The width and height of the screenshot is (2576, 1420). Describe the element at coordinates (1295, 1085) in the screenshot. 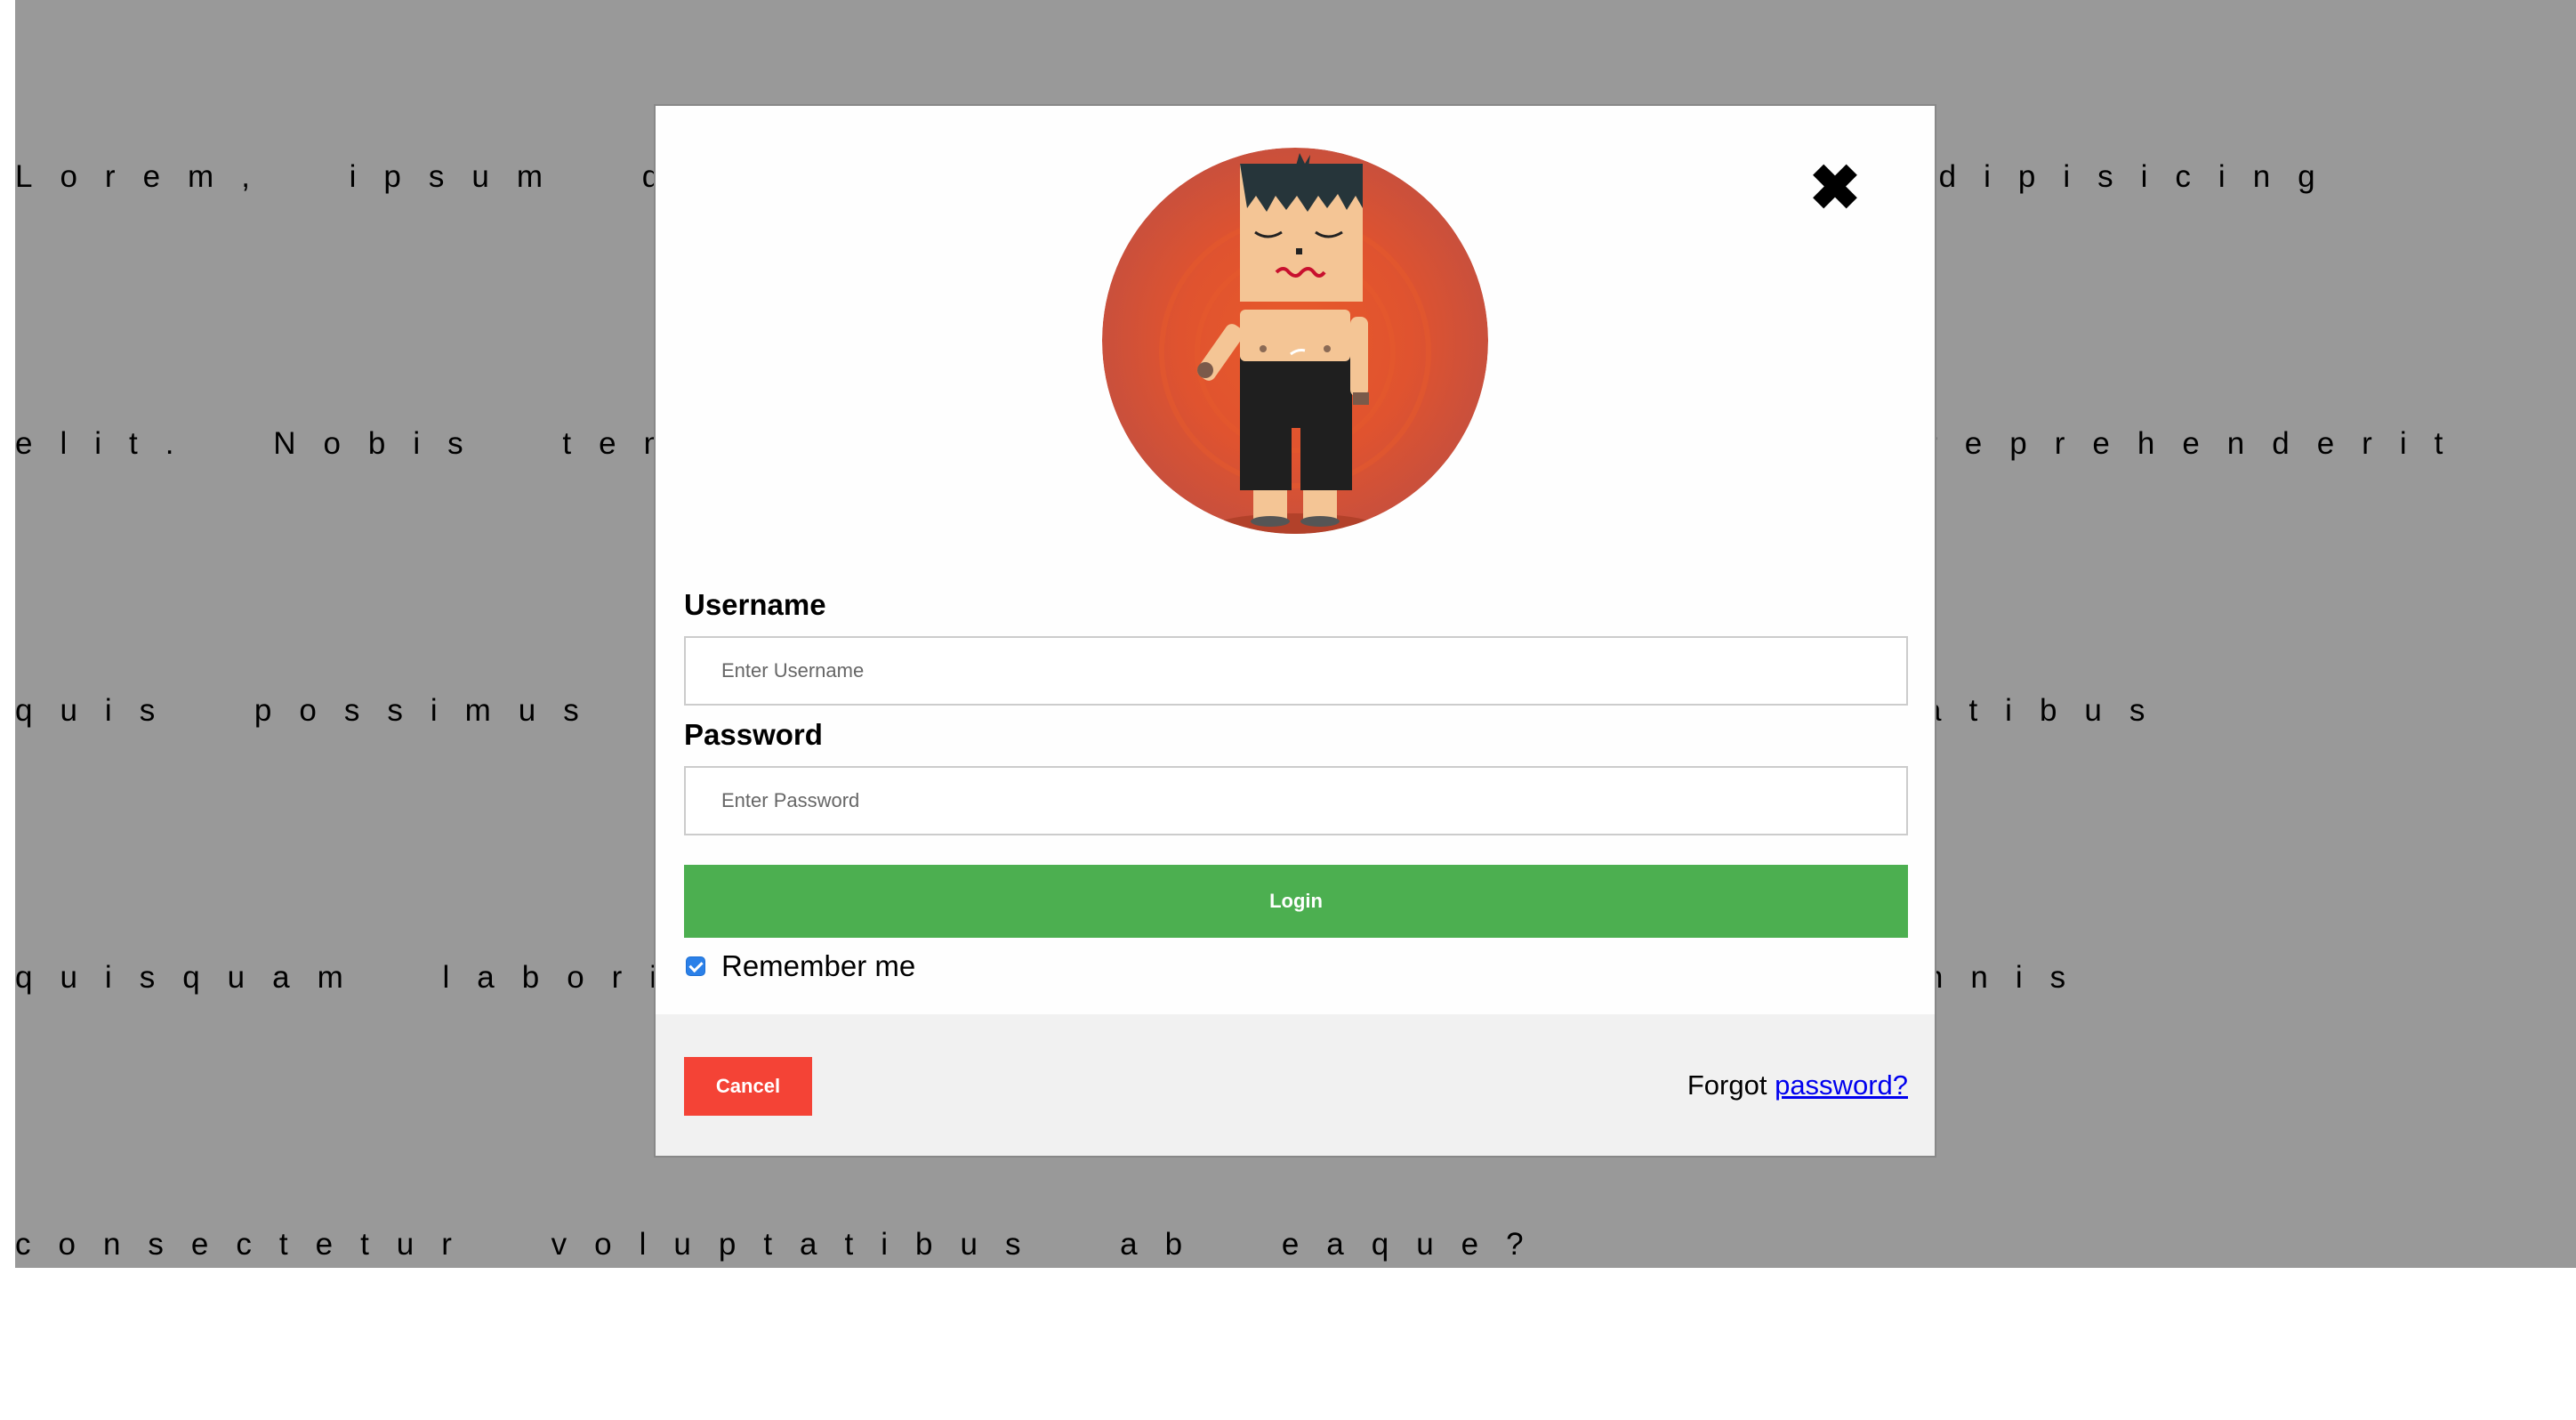

I see `modal-footer: Cancel Forgot password?` at that location.